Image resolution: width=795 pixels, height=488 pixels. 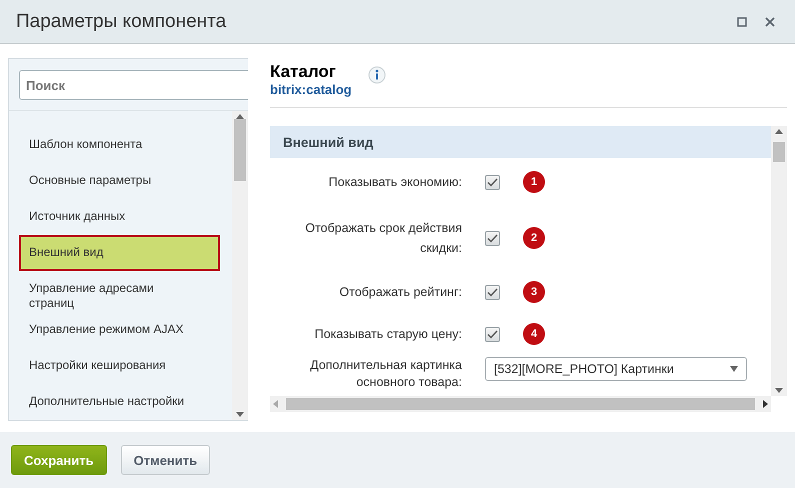 What do you see at coordinates (119, 181) in the screenshot?
I see `sidebar-item: Основные параметры` at bounding box center [119, 181].